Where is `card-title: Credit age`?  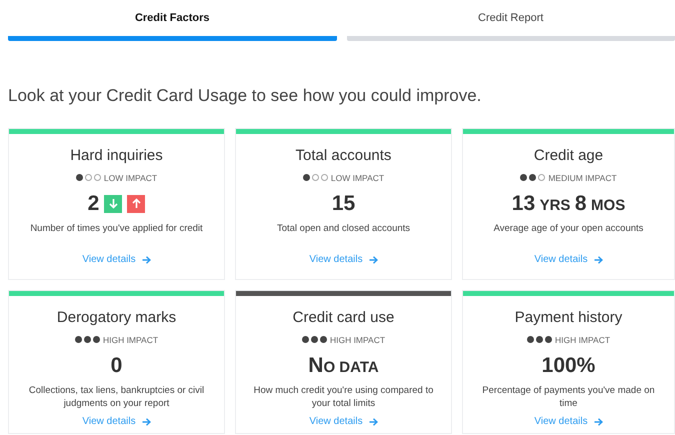
card-title: Credit age is located at coordinates (569, 156).